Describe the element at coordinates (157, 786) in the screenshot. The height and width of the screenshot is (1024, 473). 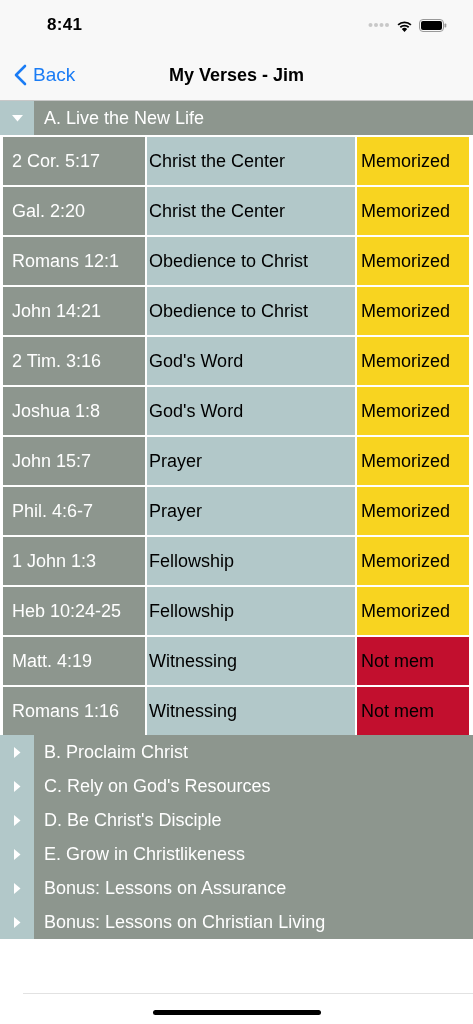
I see `section-title: C. Rely on God's Resources` at that location.